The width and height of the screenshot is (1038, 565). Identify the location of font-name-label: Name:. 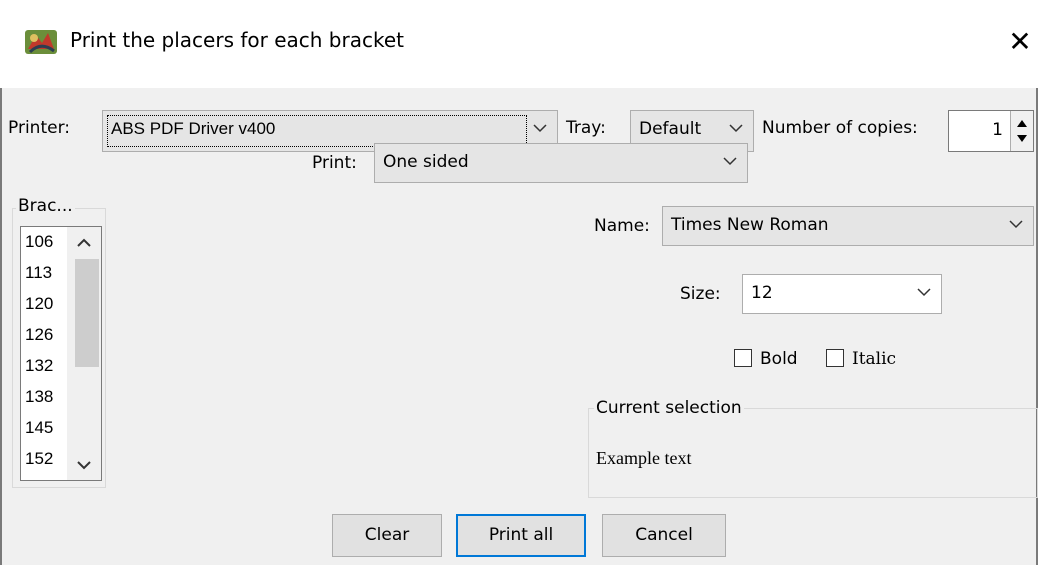
(622, 226).